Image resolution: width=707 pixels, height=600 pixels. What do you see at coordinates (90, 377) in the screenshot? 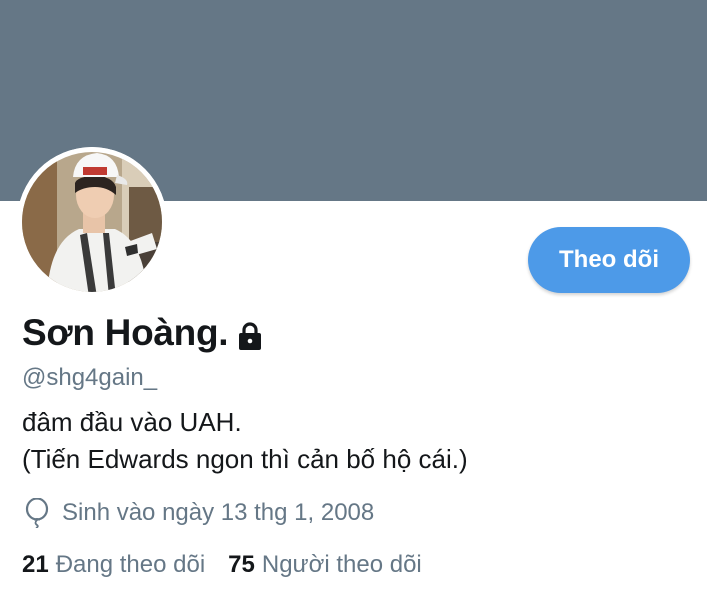
I see `profile-handle: @shg4gain_` at bounding box center [90, 377].